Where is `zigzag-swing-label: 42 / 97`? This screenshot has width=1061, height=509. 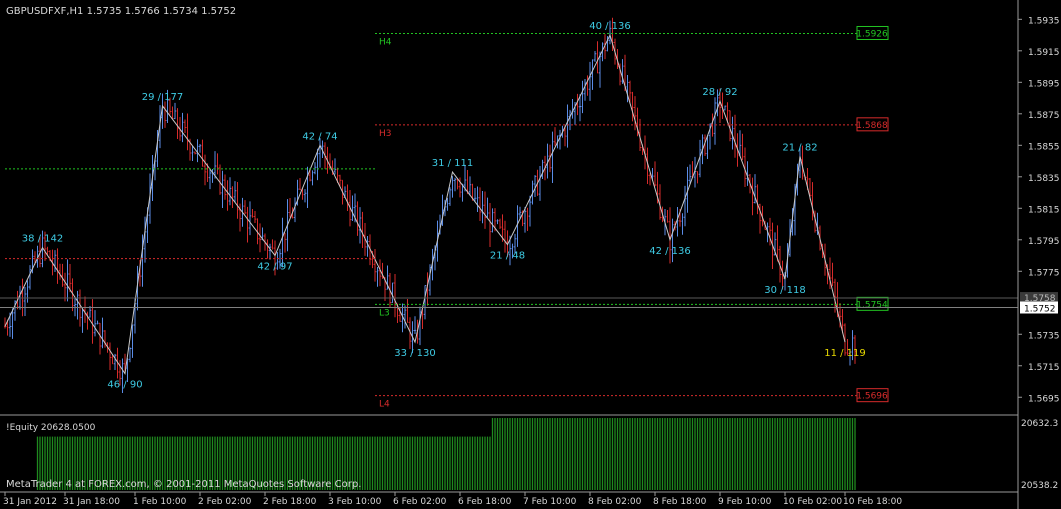 zigzag-swing-label: 42 / 97 is located at coordinates (274, 267).